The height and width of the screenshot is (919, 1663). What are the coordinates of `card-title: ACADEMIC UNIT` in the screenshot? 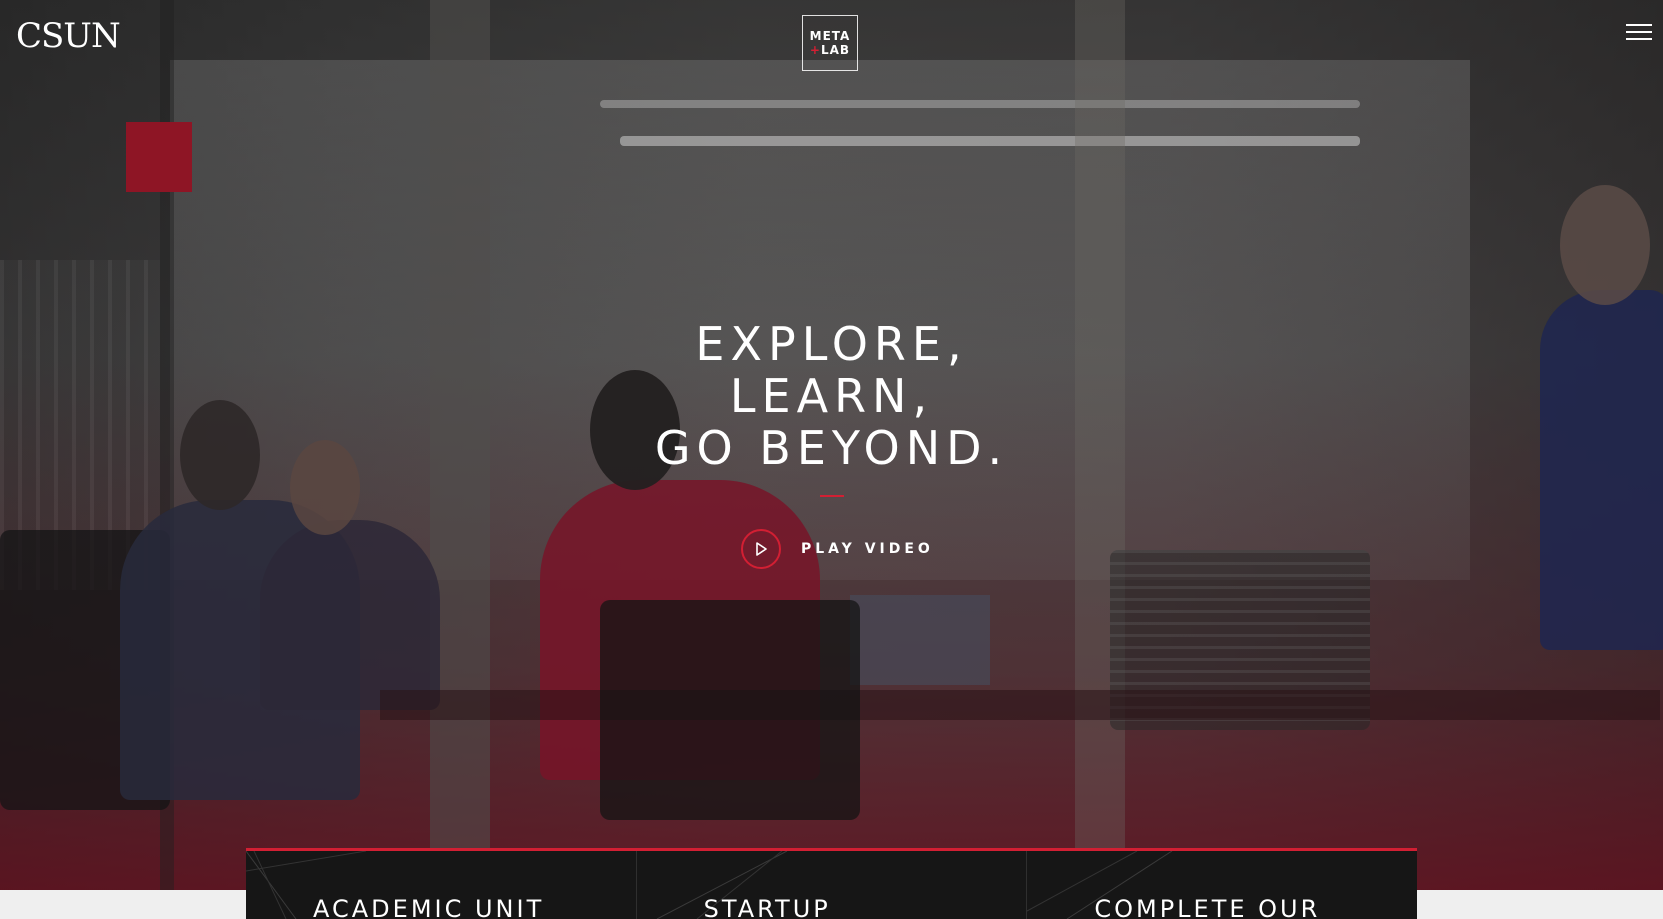 It's located at (429, 907).